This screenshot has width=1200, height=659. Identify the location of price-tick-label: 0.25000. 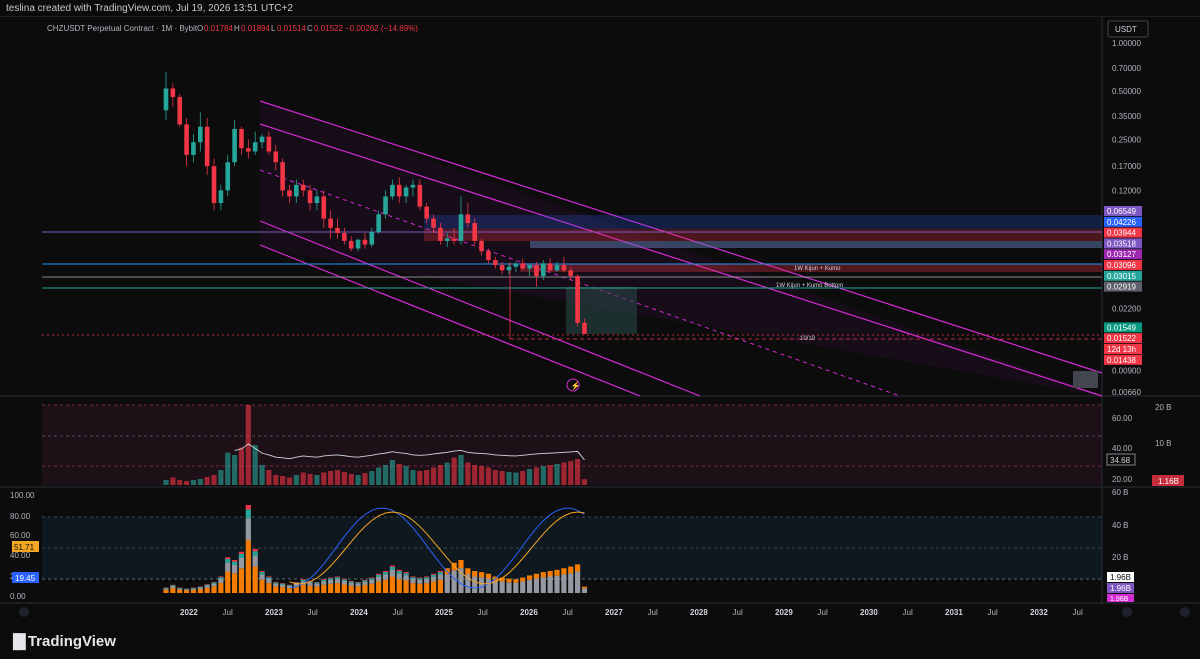
(1126, 139).